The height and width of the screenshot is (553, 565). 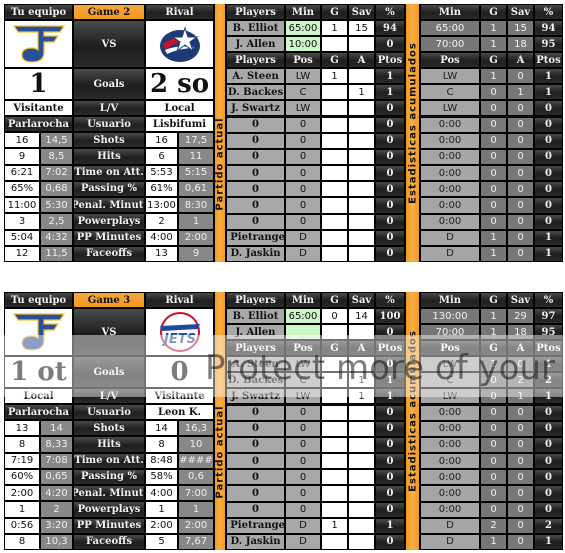 What do you see at coordinates (38, 12) in the screenshot?
I see `my-team-header: Tu equipo` at bounding box center [38, 12].